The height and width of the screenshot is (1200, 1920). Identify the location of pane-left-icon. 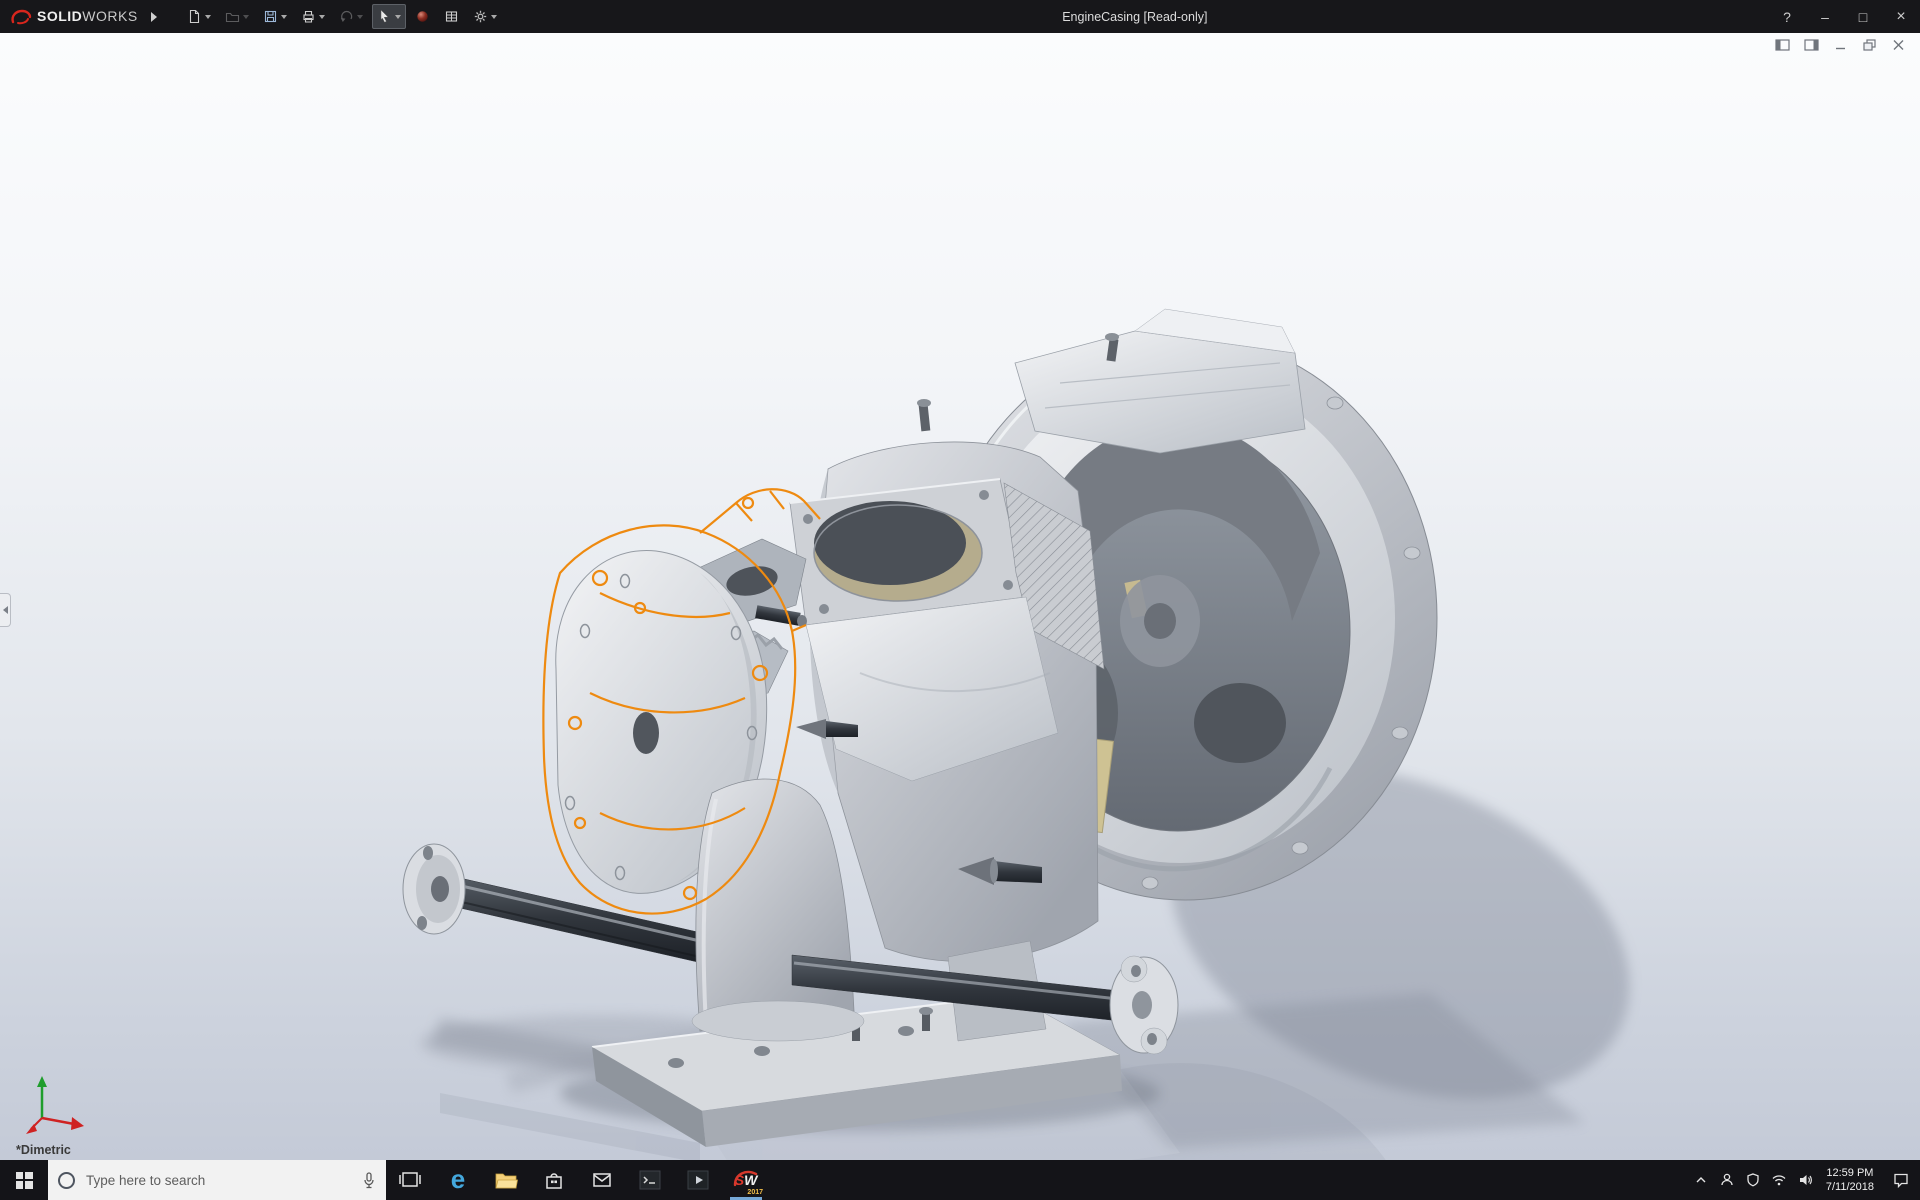
(1782, 45).